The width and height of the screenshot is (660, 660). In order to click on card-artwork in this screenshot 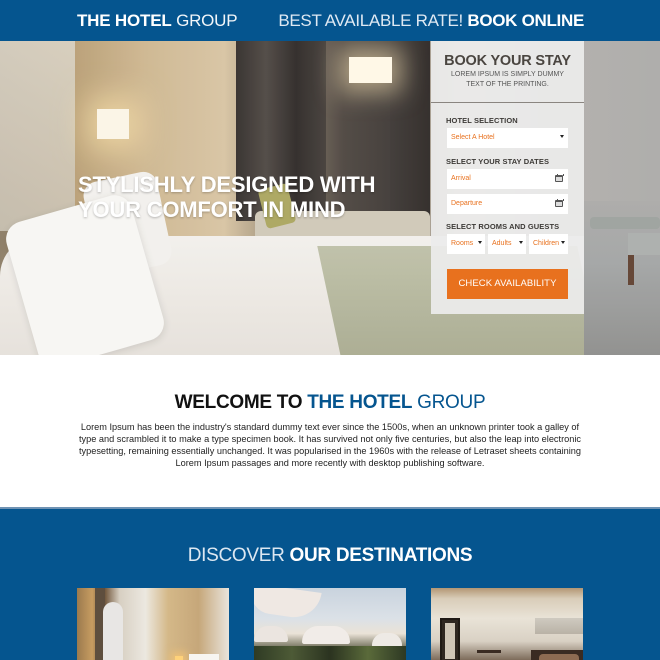, I will do `click(559, 626)`.